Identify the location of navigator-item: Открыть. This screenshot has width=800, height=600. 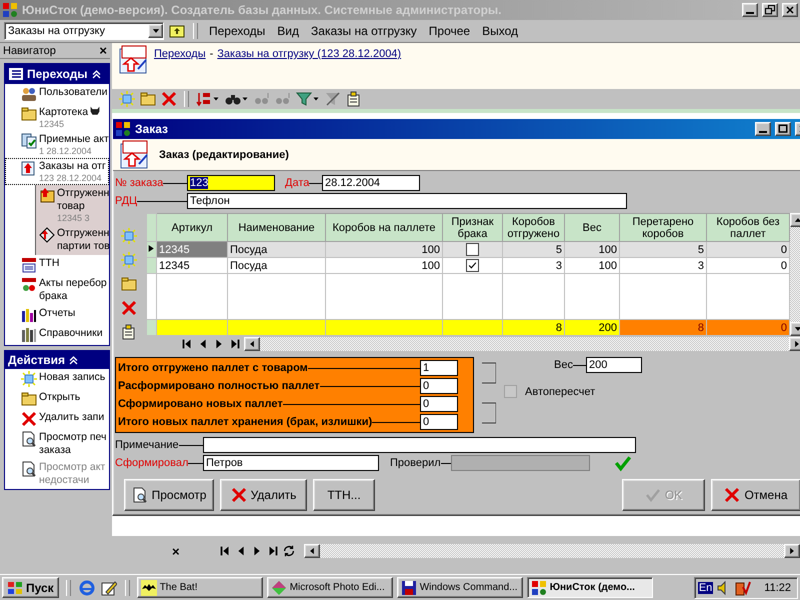
(57, 399).